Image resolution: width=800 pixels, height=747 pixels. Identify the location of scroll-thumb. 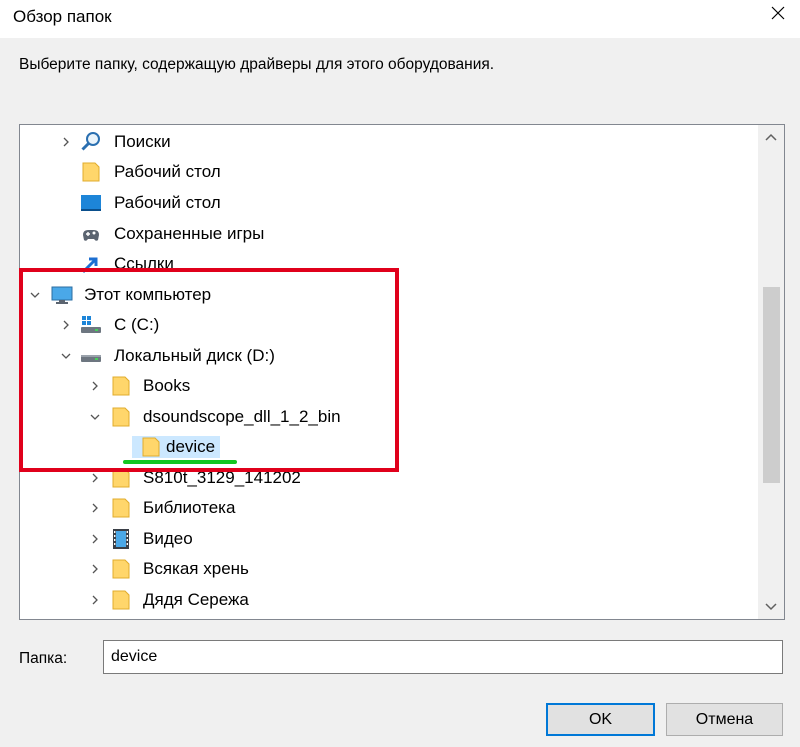
(771, 385).